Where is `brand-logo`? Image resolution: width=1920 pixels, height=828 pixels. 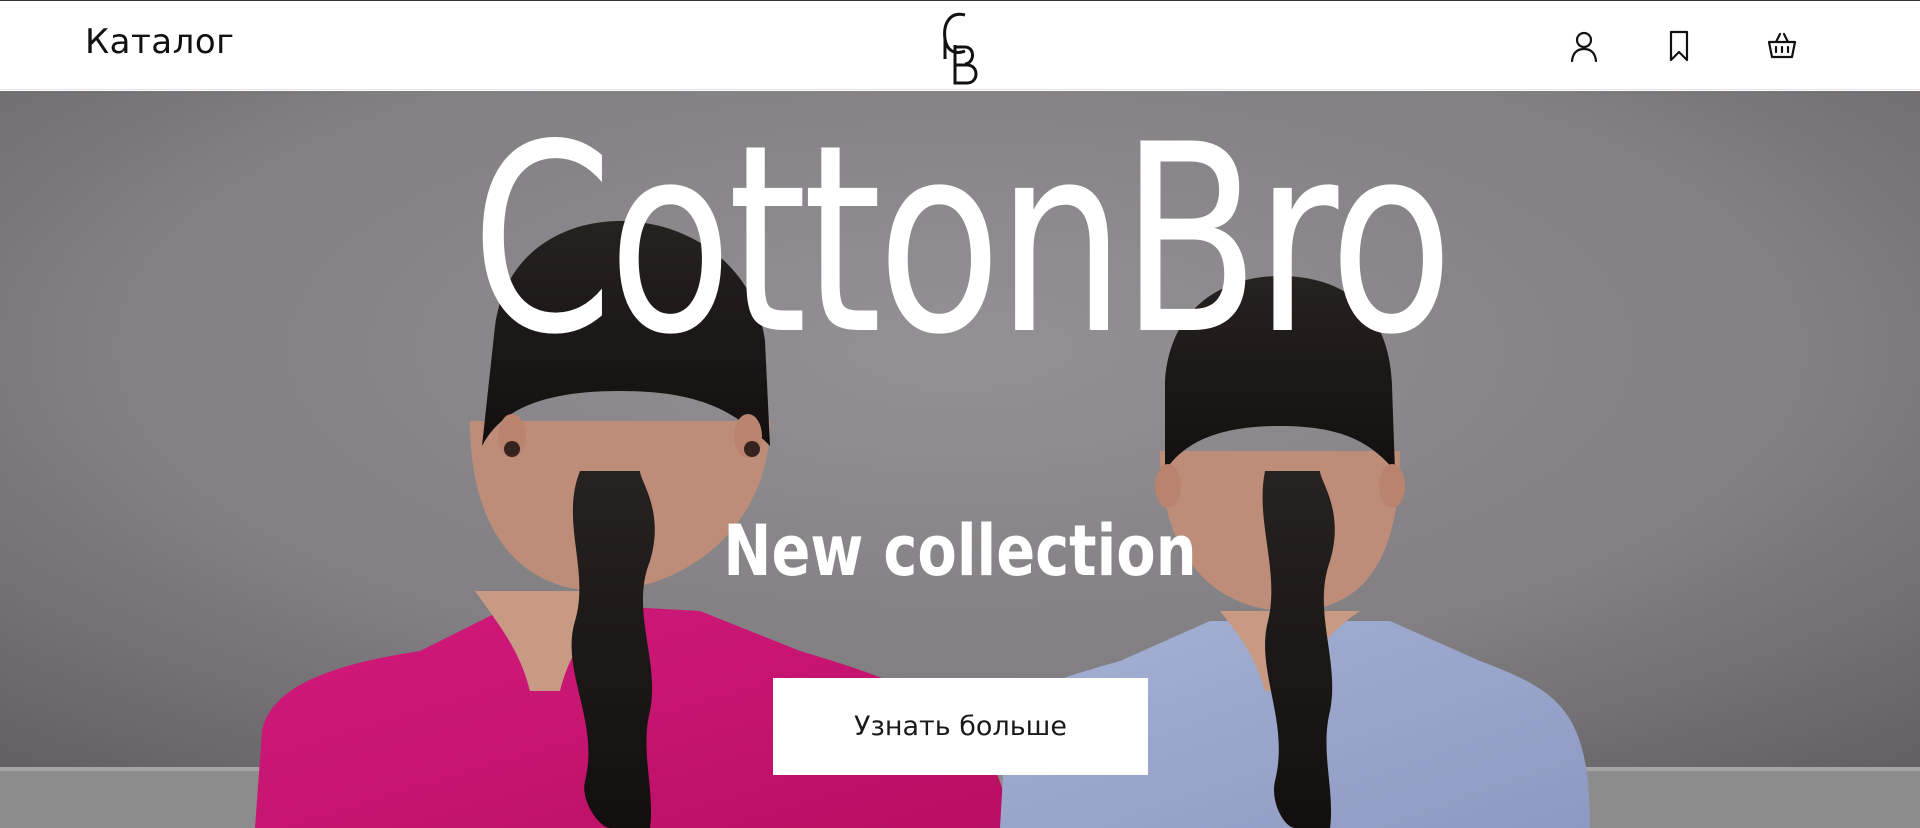
brand-logo is located at coordinates (960, 47).